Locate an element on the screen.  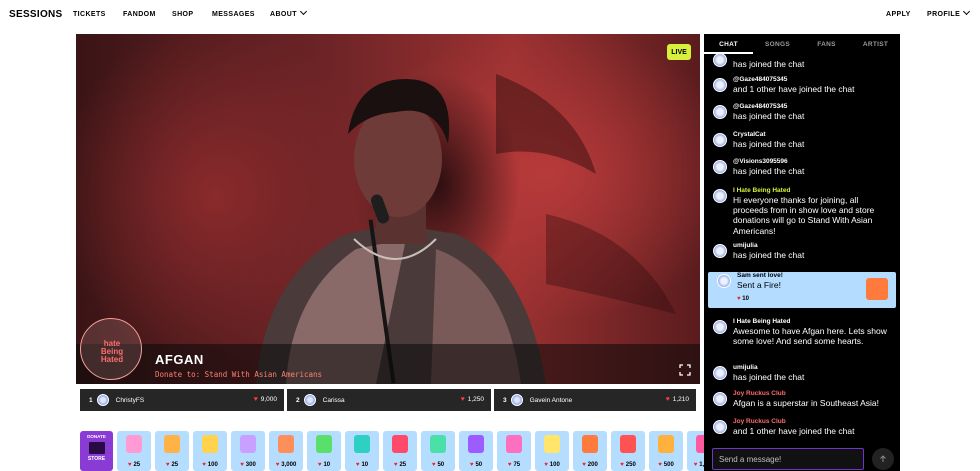
store-button: DONATE STORE is located at coordinates (96, 451).